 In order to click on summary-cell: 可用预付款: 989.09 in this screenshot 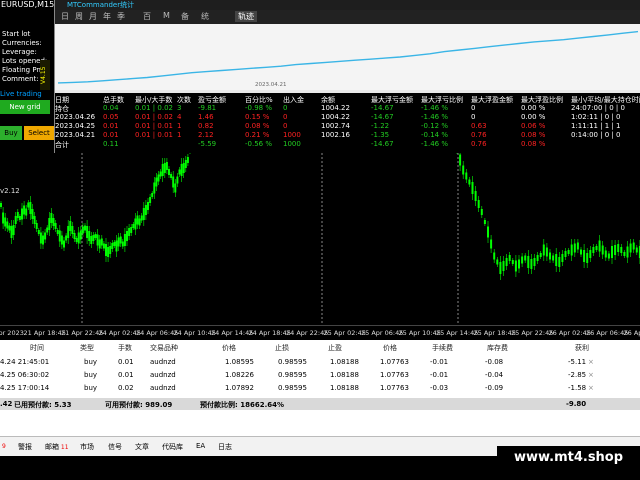, I will do `click(139, 405)`.